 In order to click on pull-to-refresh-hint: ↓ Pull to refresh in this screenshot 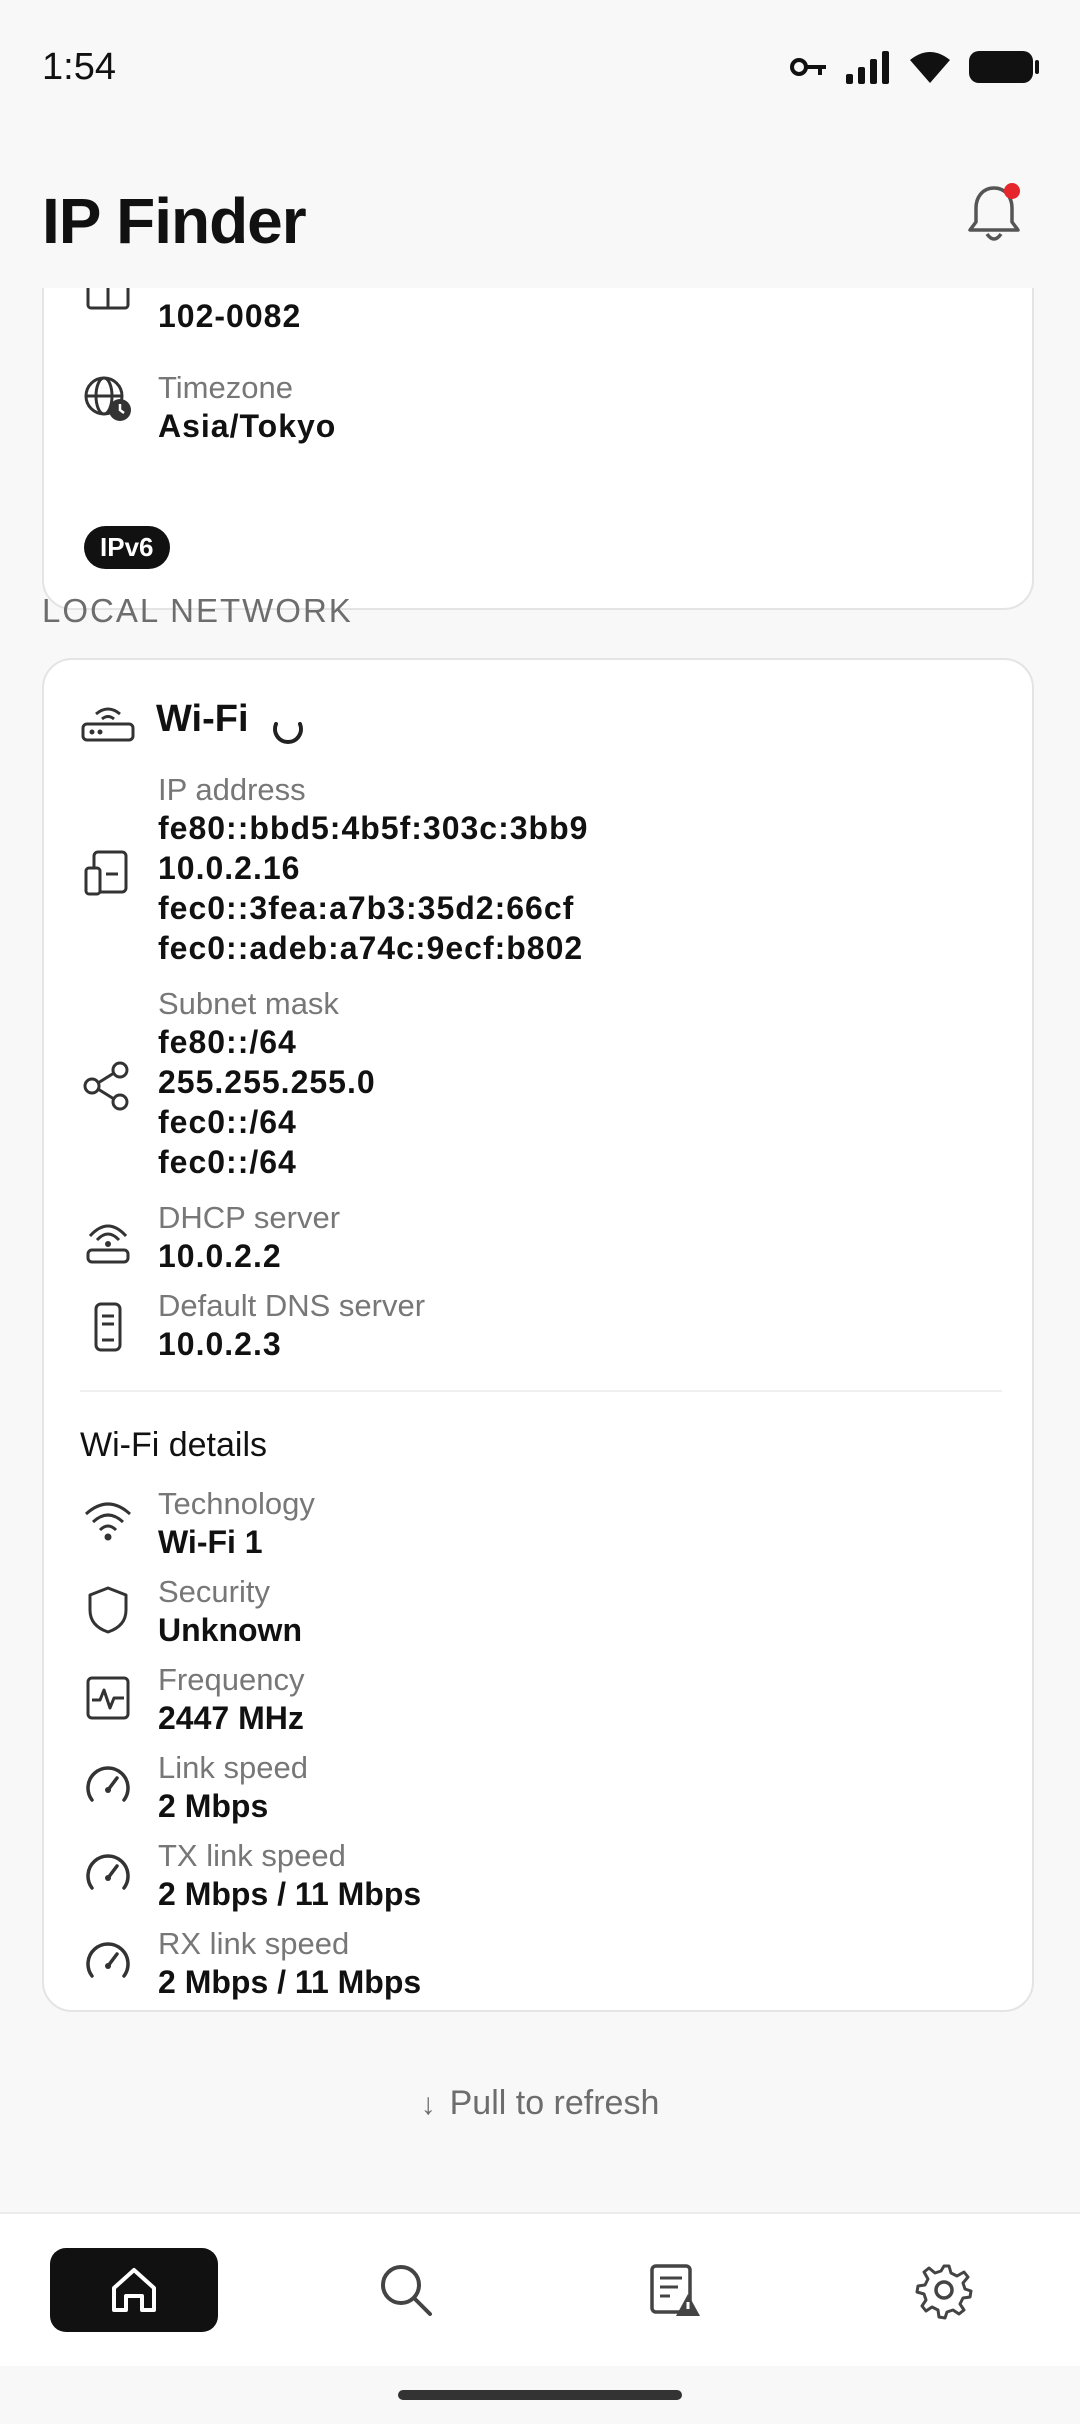, I will do `click(540, 2103)`.